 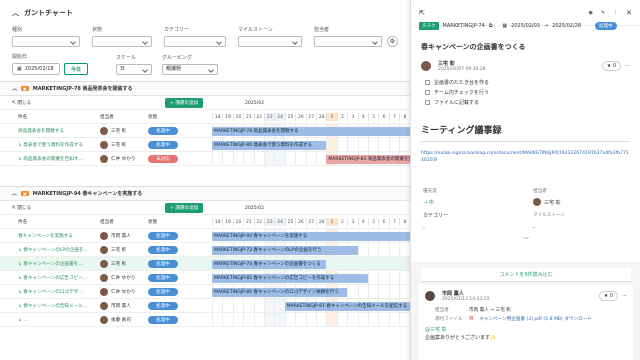 I want to click on group-header: ︿ ▣ MARKETINGJP-78 商品発表会を開催する, so click(x=205, y=89).